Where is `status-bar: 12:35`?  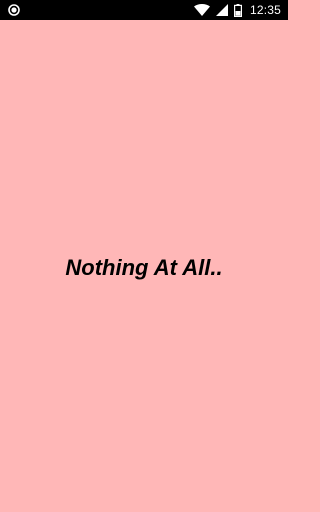
status-bar: 12:35 is located at coordinates (144, 10).